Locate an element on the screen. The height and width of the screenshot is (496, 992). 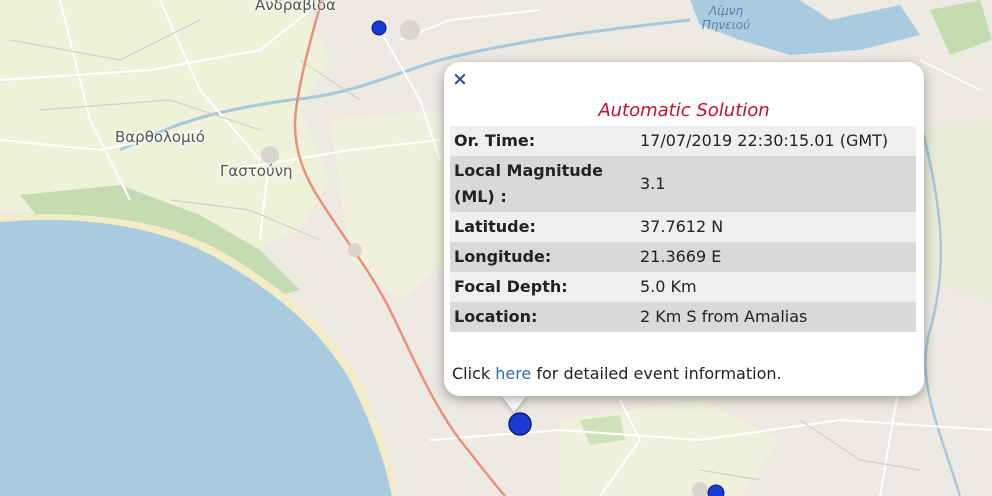
lake-label-line2: Πηνειού is located at coordinates (726, 25).